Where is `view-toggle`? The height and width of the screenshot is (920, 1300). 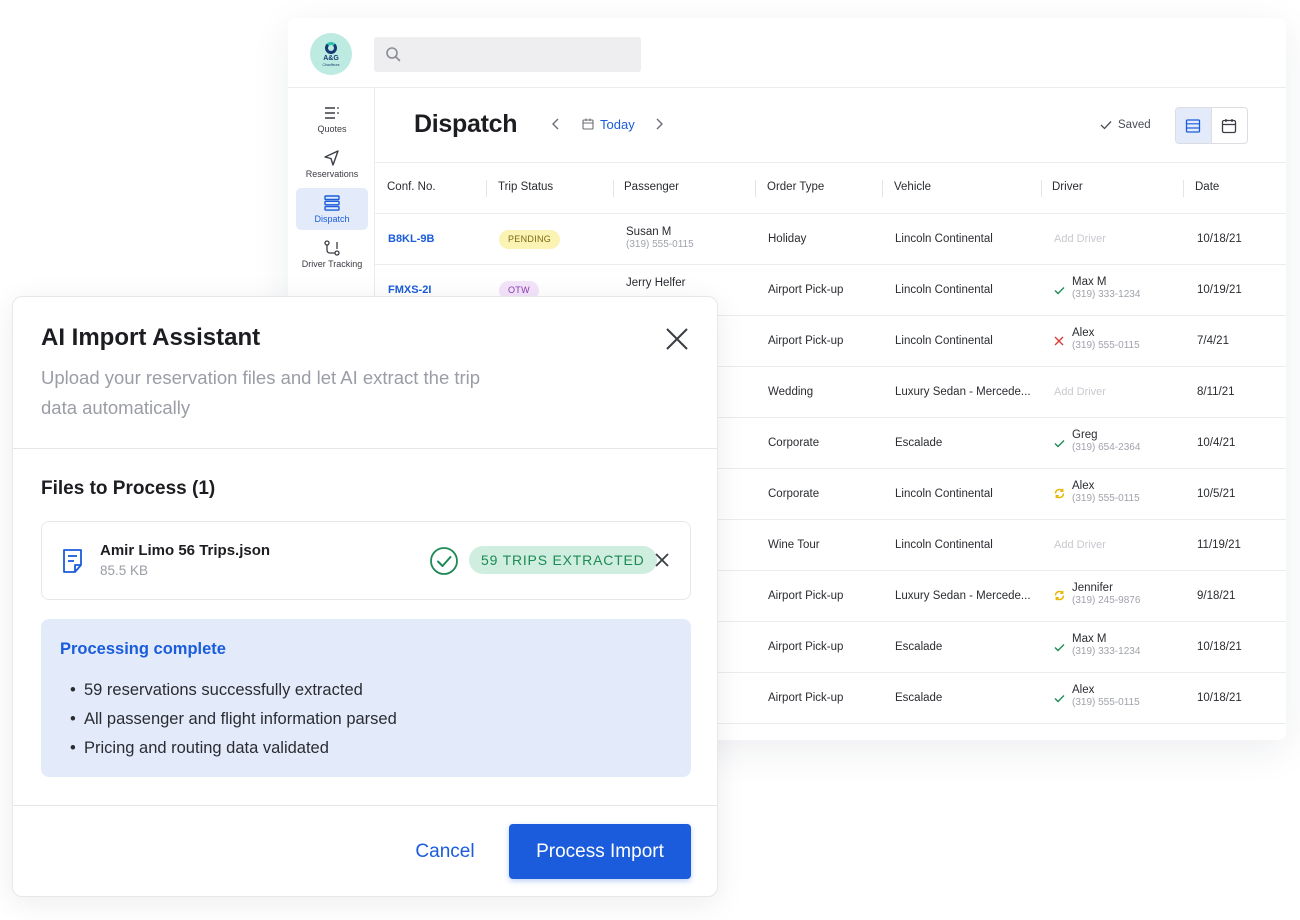
view-toggle is located at coordinates (1211, 125).